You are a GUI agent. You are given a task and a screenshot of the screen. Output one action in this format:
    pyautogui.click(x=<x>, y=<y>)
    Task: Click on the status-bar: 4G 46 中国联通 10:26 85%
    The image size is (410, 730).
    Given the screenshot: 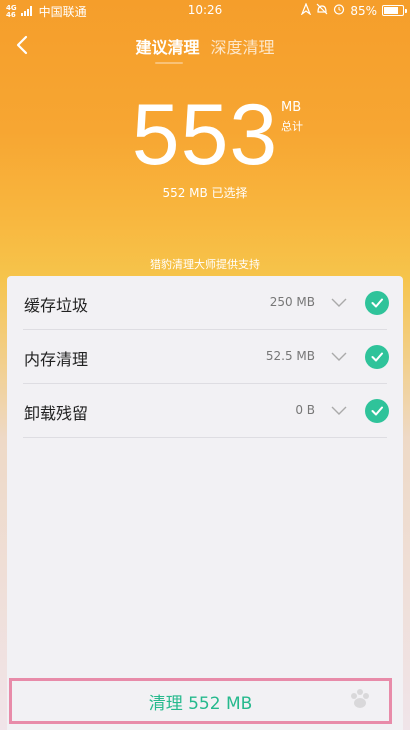 What is the action you would take?
    pyautogui.click(x=205, y=11)
    